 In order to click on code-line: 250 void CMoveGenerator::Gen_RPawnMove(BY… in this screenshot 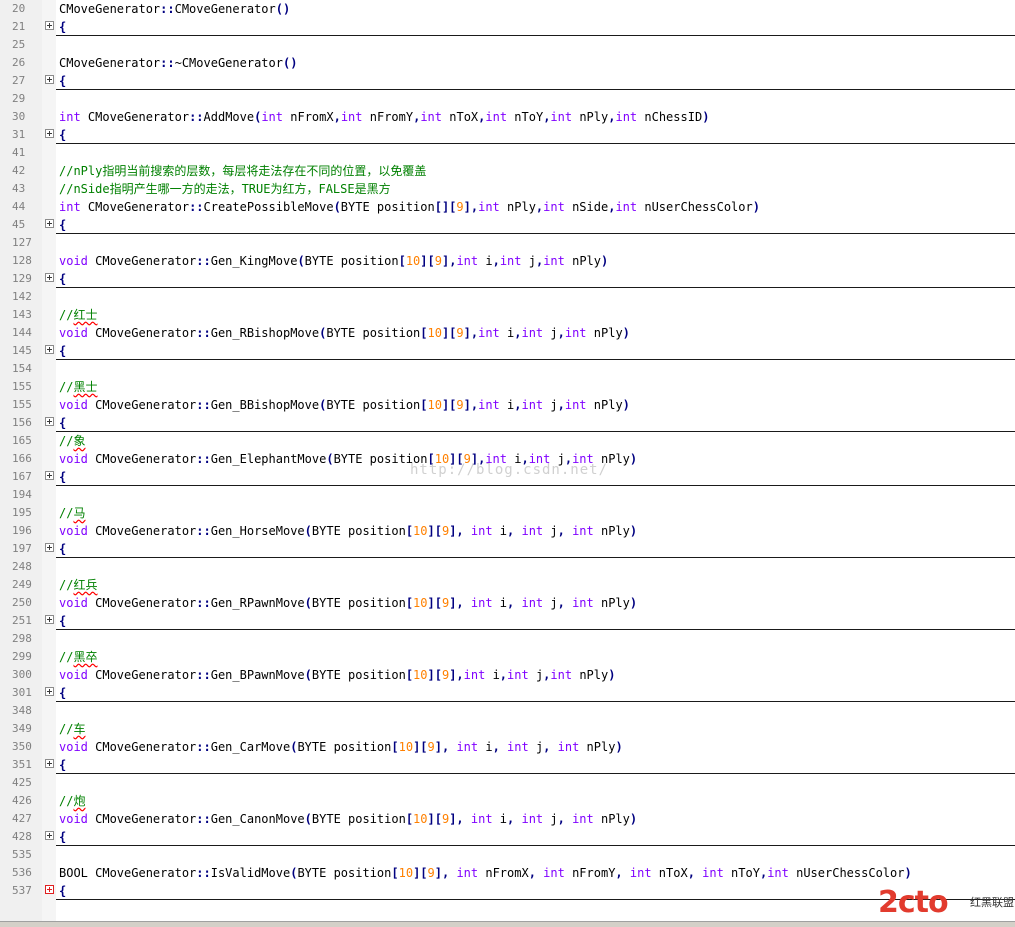, I will do `click(507, 603)`.